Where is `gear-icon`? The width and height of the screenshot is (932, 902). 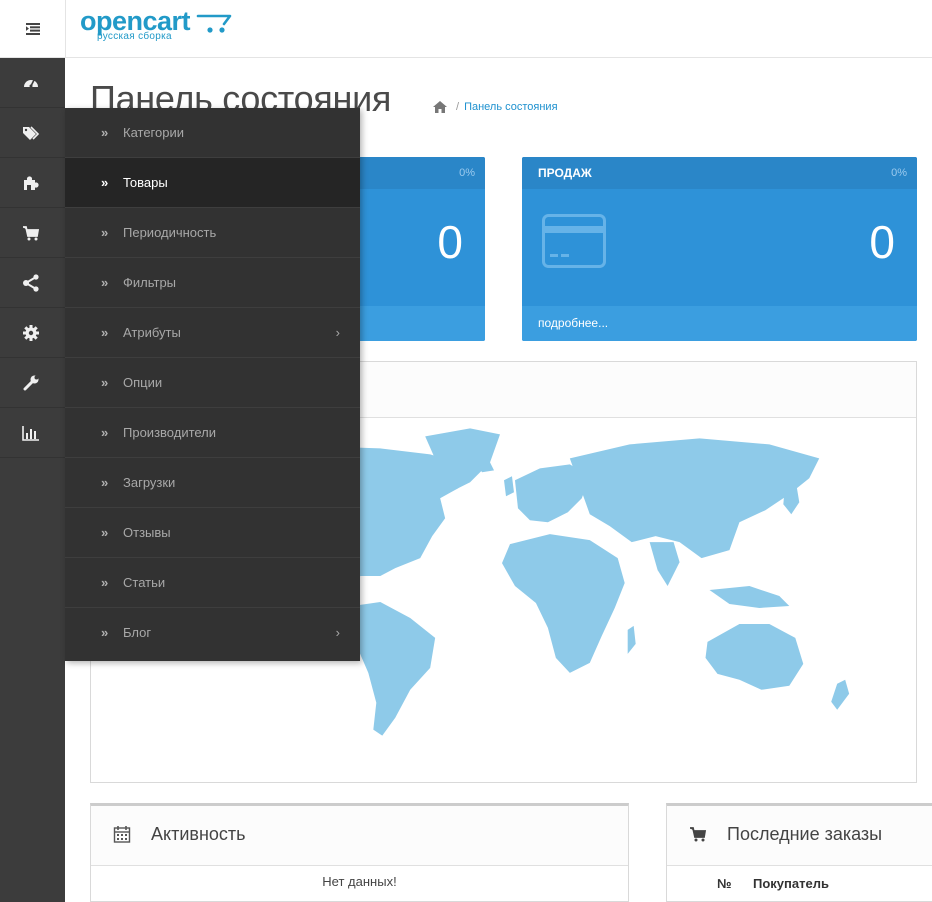
gear-icon is located at coordinates (31, 333).